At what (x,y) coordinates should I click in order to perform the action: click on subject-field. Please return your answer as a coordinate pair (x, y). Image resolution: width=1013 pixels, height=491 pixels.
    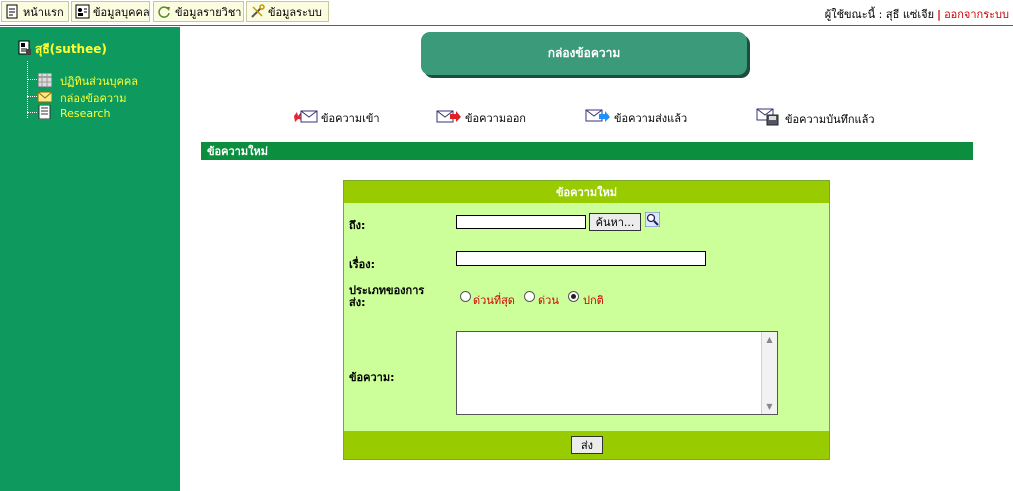
    Looking at the image, I should click on (581, 258).